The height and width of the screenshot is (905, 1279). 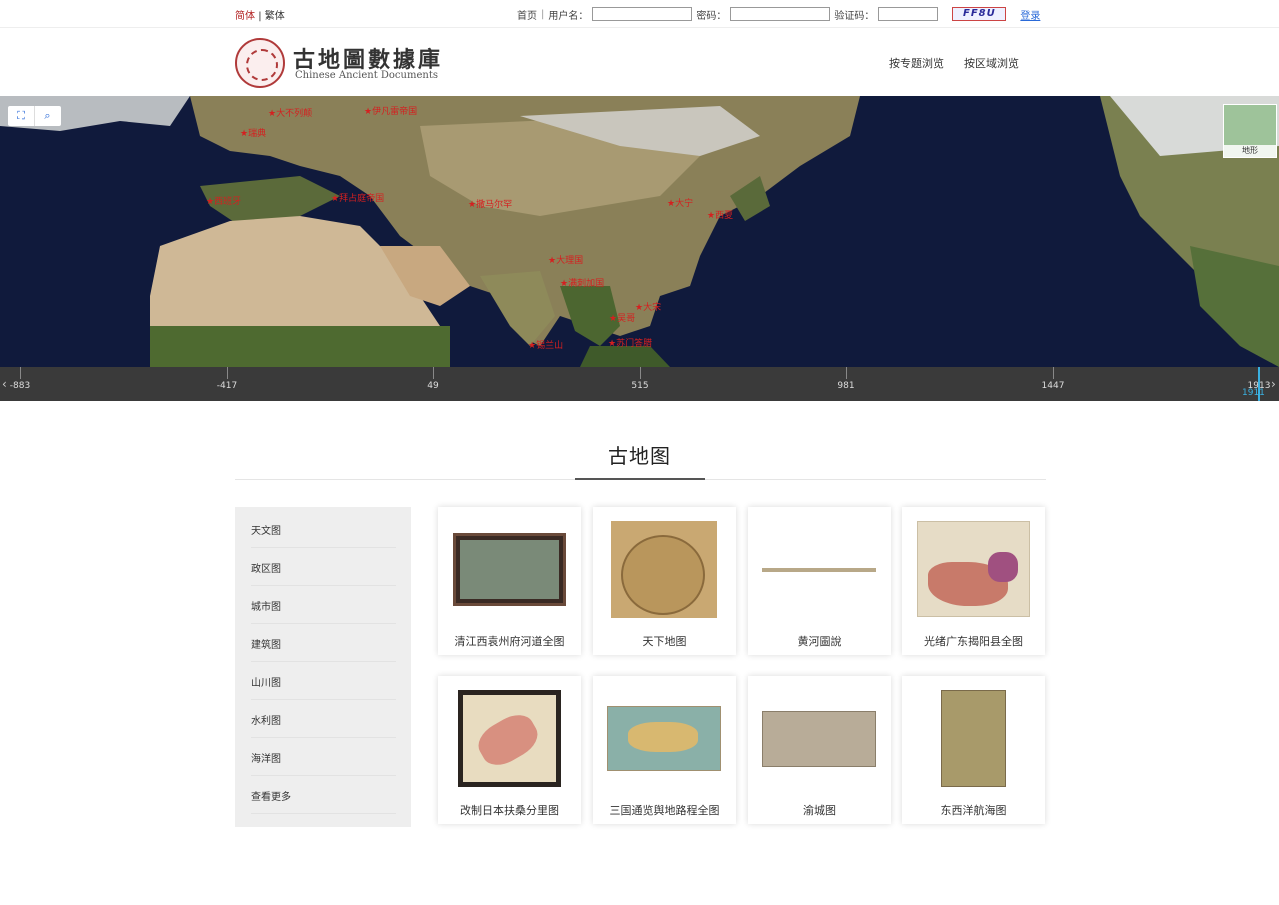 I want to click on password-label: 密码：, so click(x=711, y=16).